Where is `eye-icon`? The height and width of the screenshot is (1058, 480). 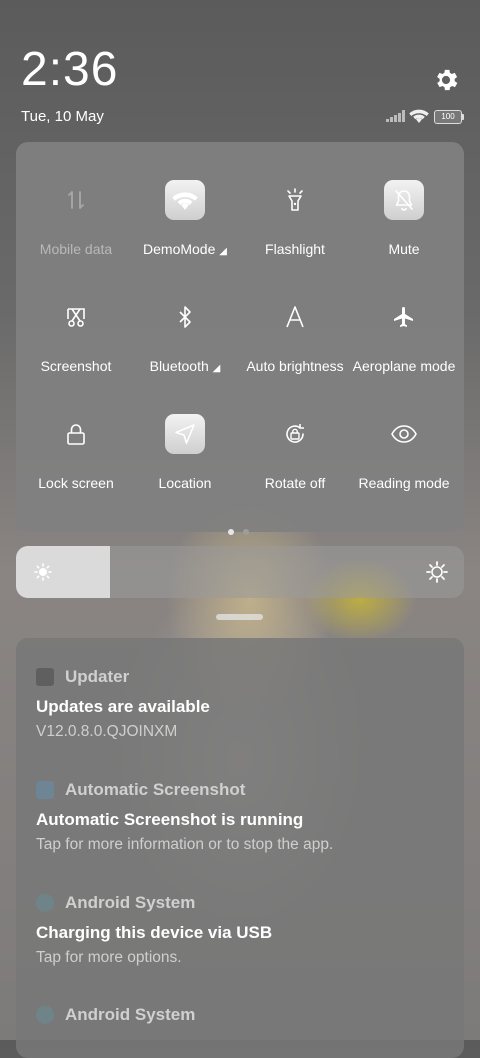
eye-icon is located at coordinates (404, 434).